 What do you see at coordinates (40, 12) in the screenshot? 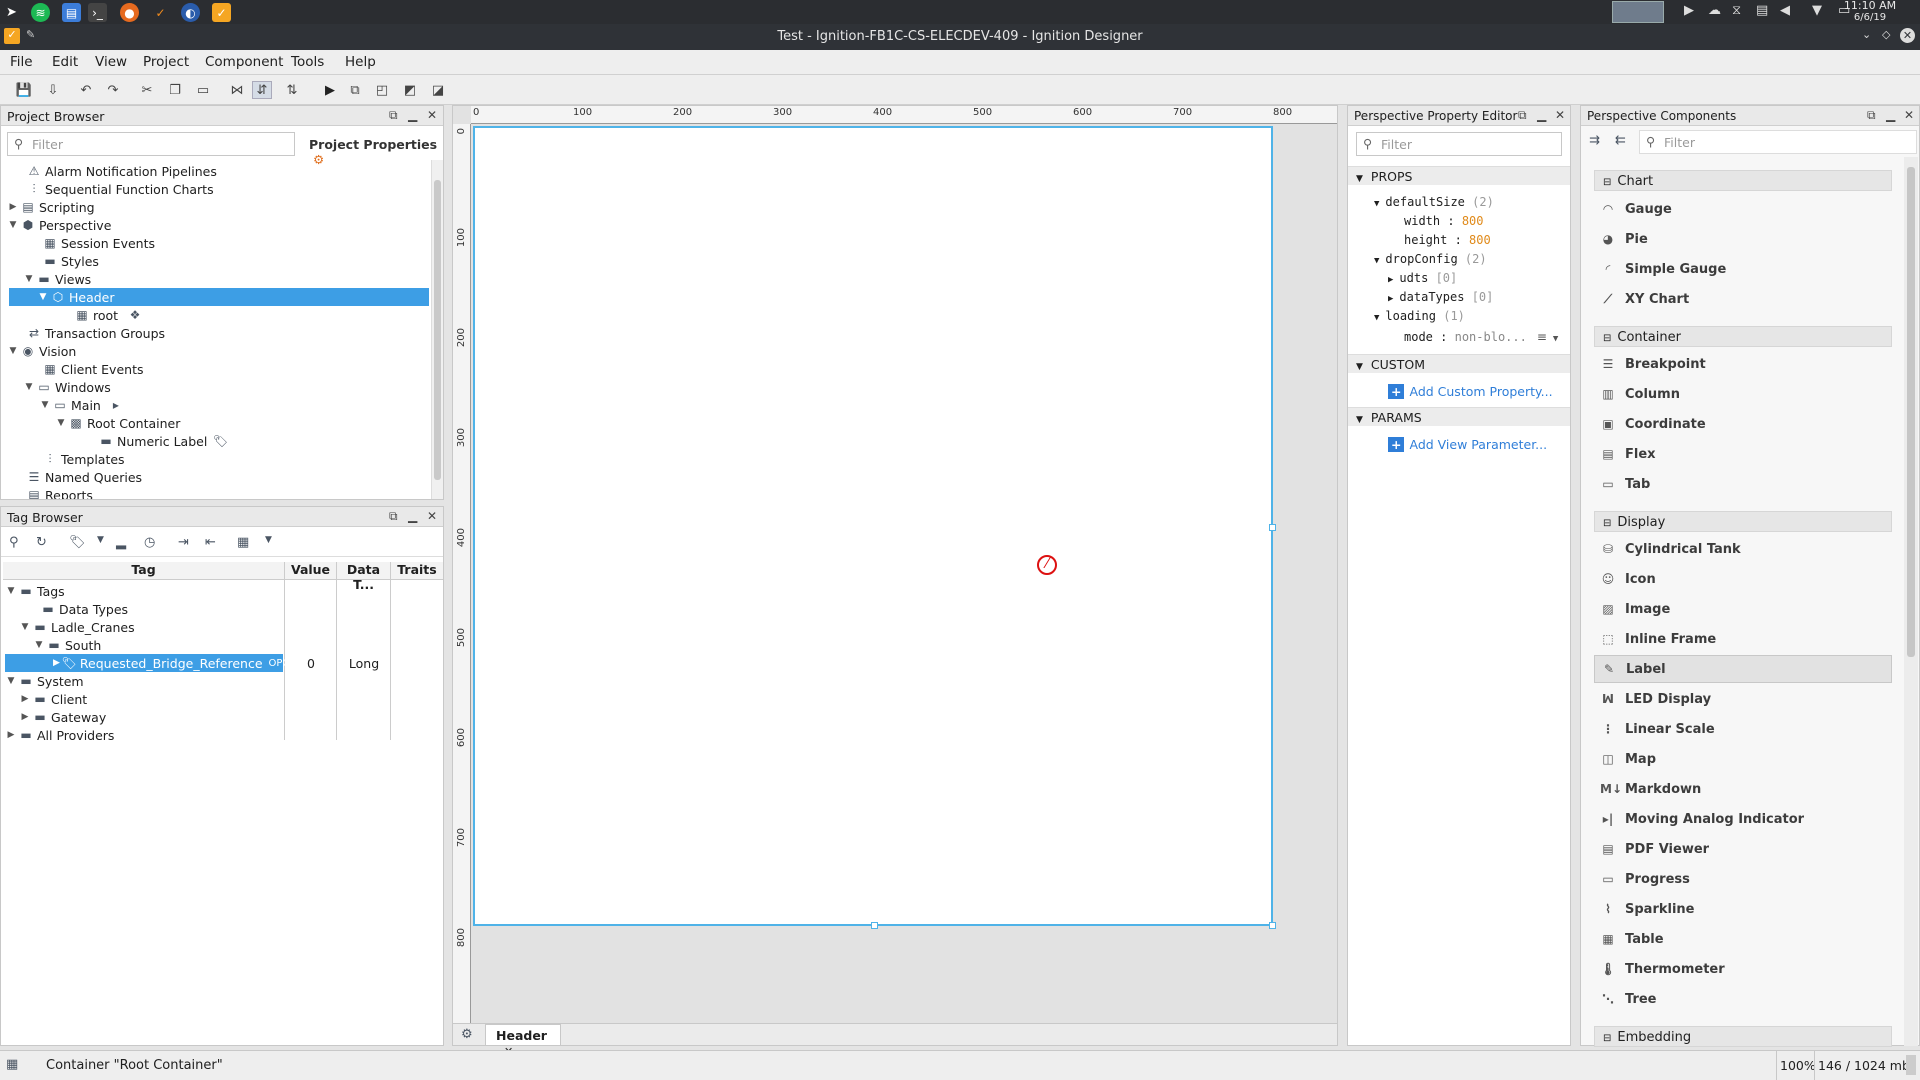
I see `spotify-icon: ≋` at bounding box center [40, 12].